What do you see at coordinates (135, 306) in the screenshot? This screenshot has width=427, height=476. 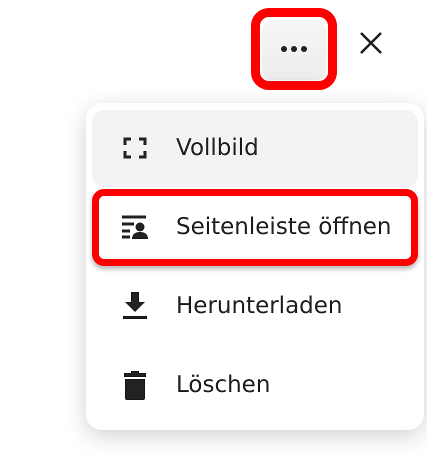 I see `download-icon` at bounding box center [135, 306].